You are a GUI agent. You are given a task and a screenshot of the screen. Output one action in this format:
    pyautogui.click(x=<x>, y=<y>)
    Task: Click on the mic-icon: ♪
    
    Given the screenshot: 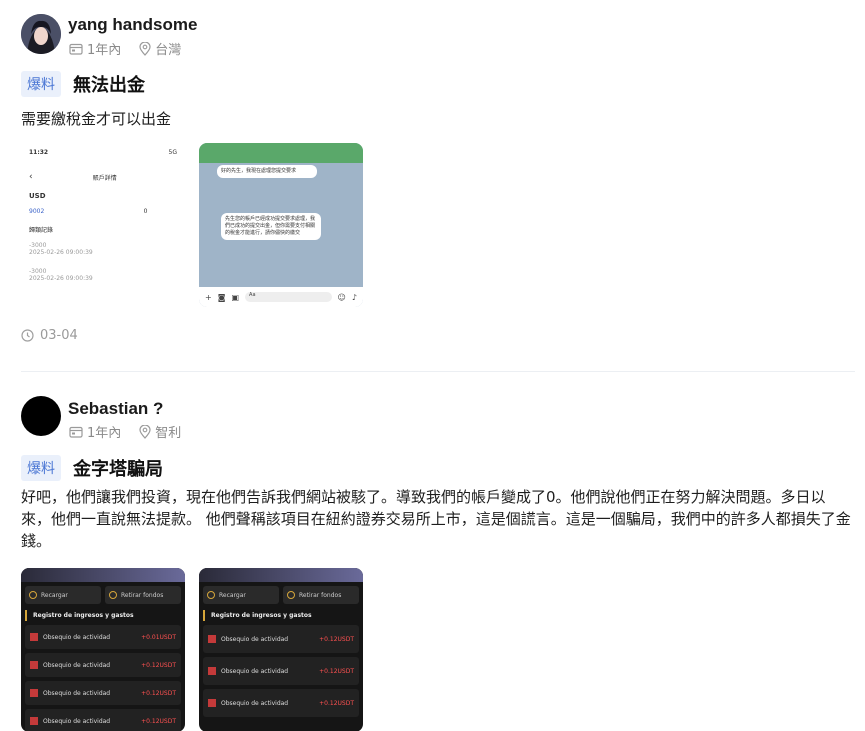 What is the action you would take?
    pyautogui.click(x=354, y=297)
    